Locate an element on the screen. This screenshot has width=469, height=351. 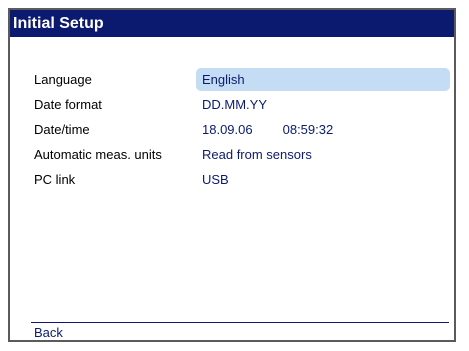
back-button: Back is located at coordinates (48, 333).